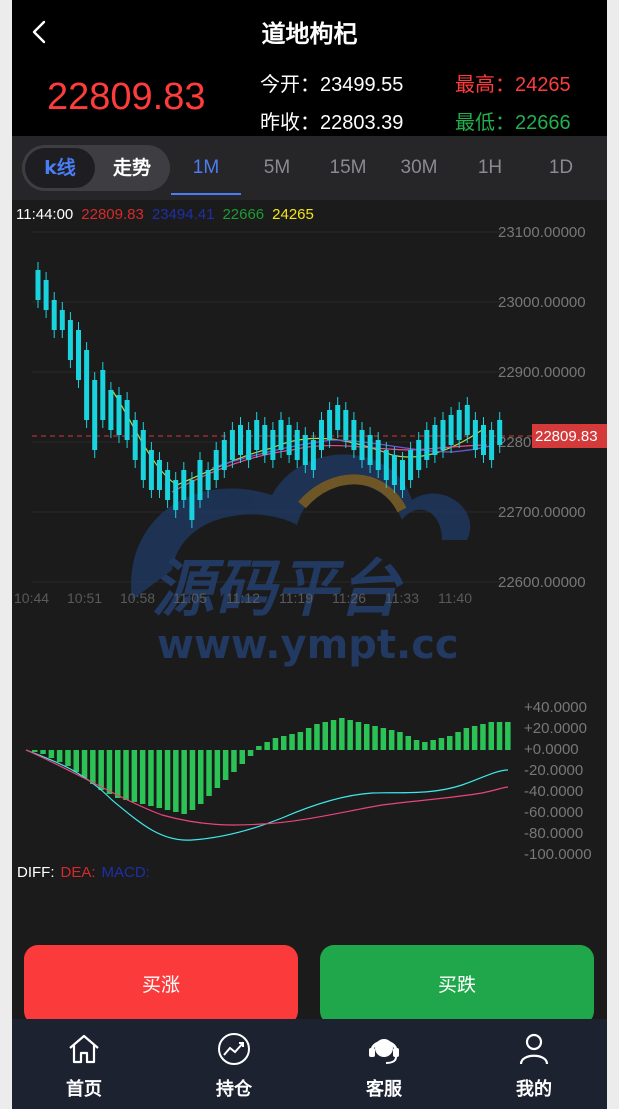 The height and width of the screenshot is (1109, 619). I want to click on macd-axis-label: -100.0000, so click(558, 854).